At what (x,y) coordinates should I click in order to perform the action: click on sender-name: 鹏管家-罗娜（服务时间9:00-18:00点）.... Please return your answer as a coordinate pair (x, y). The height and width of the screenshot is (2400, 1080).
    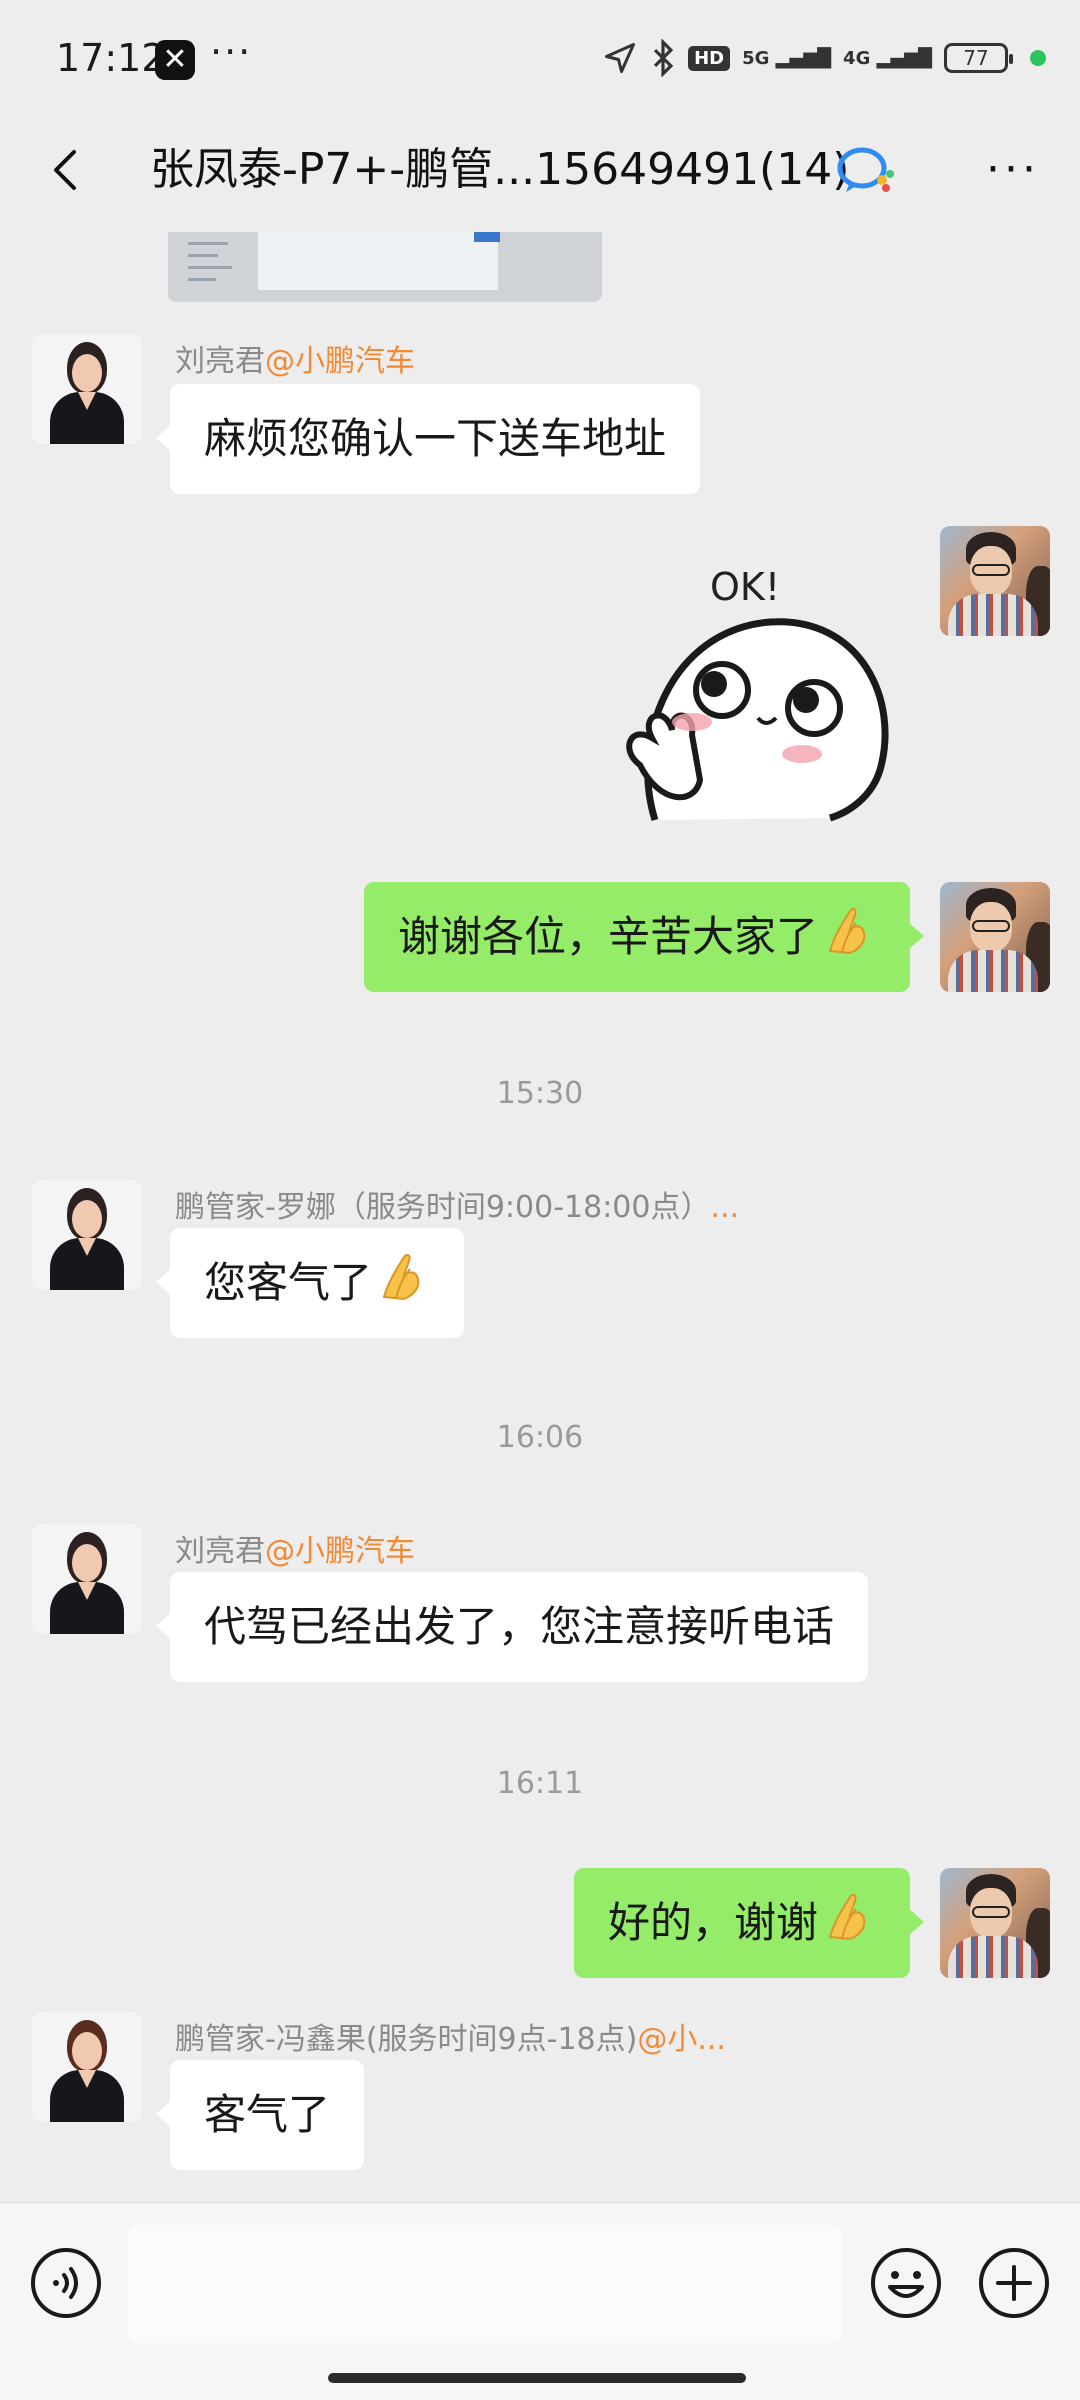
    Looking at the image, I should click on (457, 1207).